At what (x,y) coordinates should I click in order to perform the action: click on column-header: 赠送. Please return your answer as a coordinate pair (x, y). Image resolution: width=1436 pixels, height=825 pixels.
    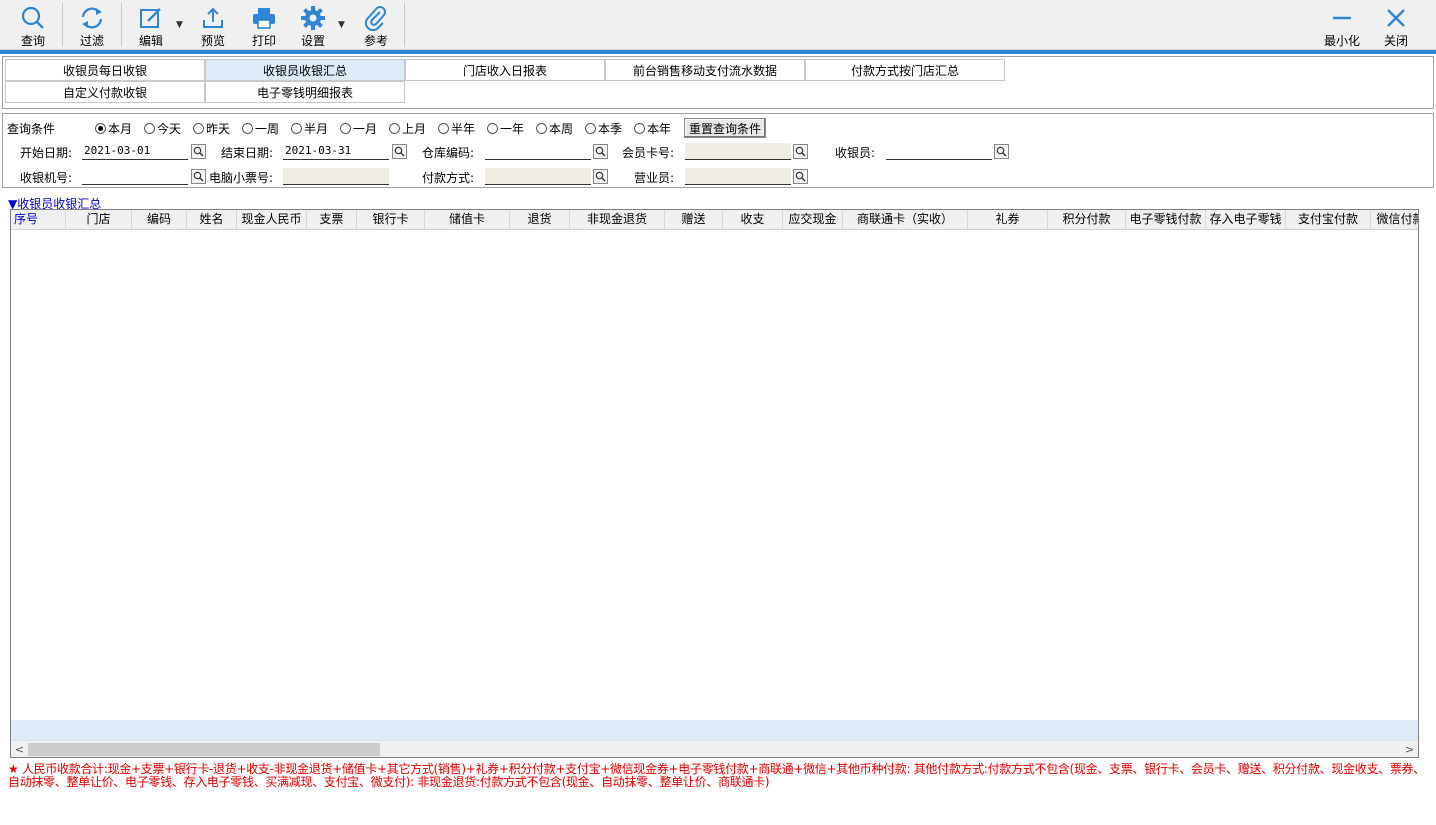
    Looking at the image, I should click on (694, 220).